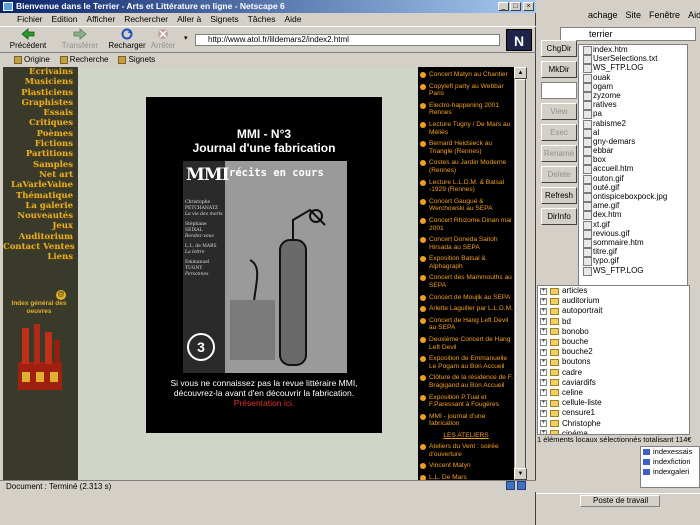  I want to click on atelier-link: Vincent Matyn, so click(466, 466).